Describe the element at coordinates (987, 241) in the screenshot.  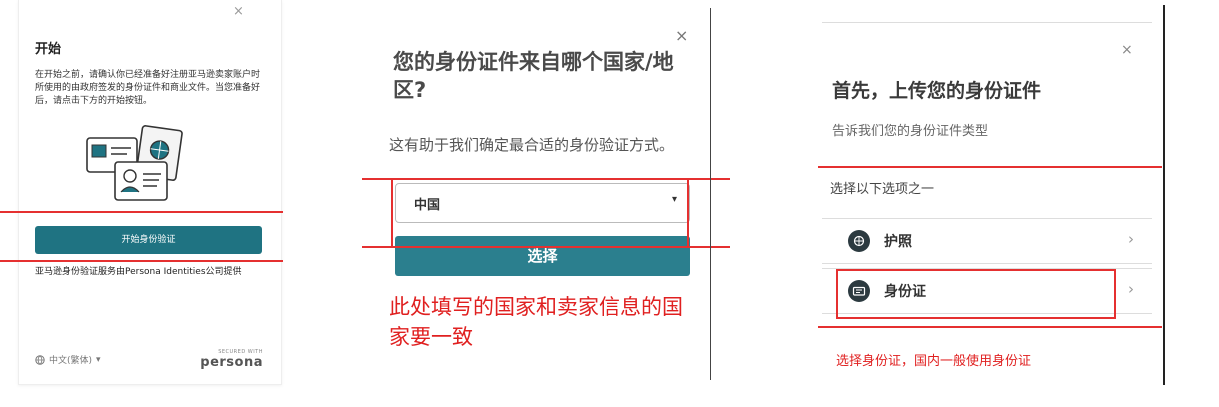
I see `option-passport: 护照 ›` at that location.